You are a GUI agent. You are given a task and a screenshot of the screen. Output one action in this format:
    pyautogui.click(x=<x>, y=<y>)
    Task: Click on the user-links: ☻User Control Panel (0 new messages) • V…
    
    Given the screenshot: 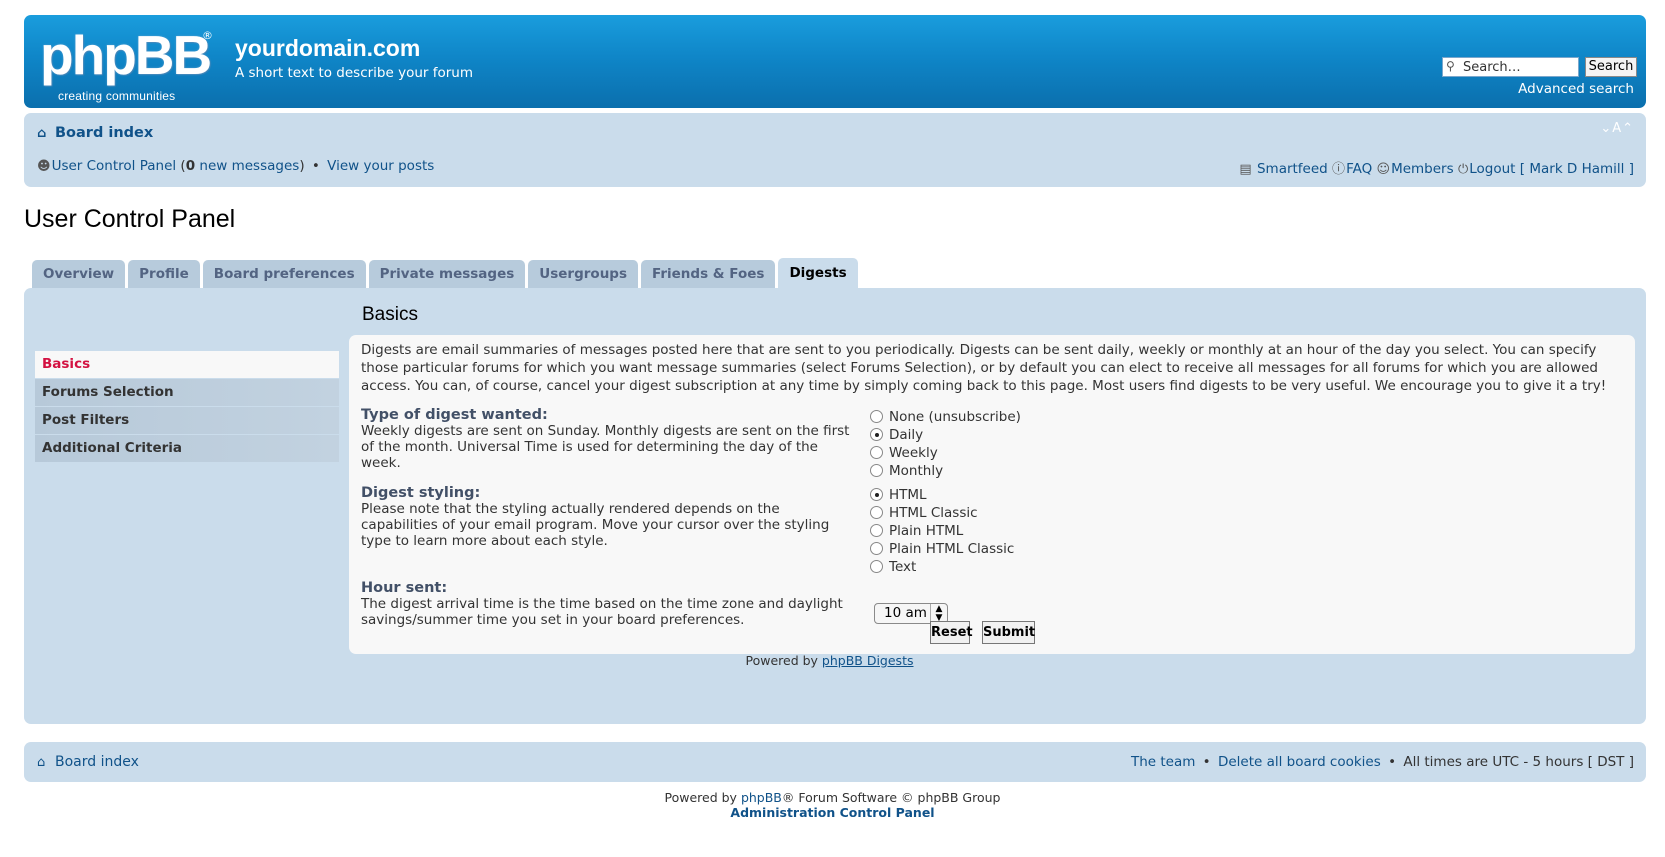 What is the action you would take?
    pyautogui.click(x=236, y=166)
    